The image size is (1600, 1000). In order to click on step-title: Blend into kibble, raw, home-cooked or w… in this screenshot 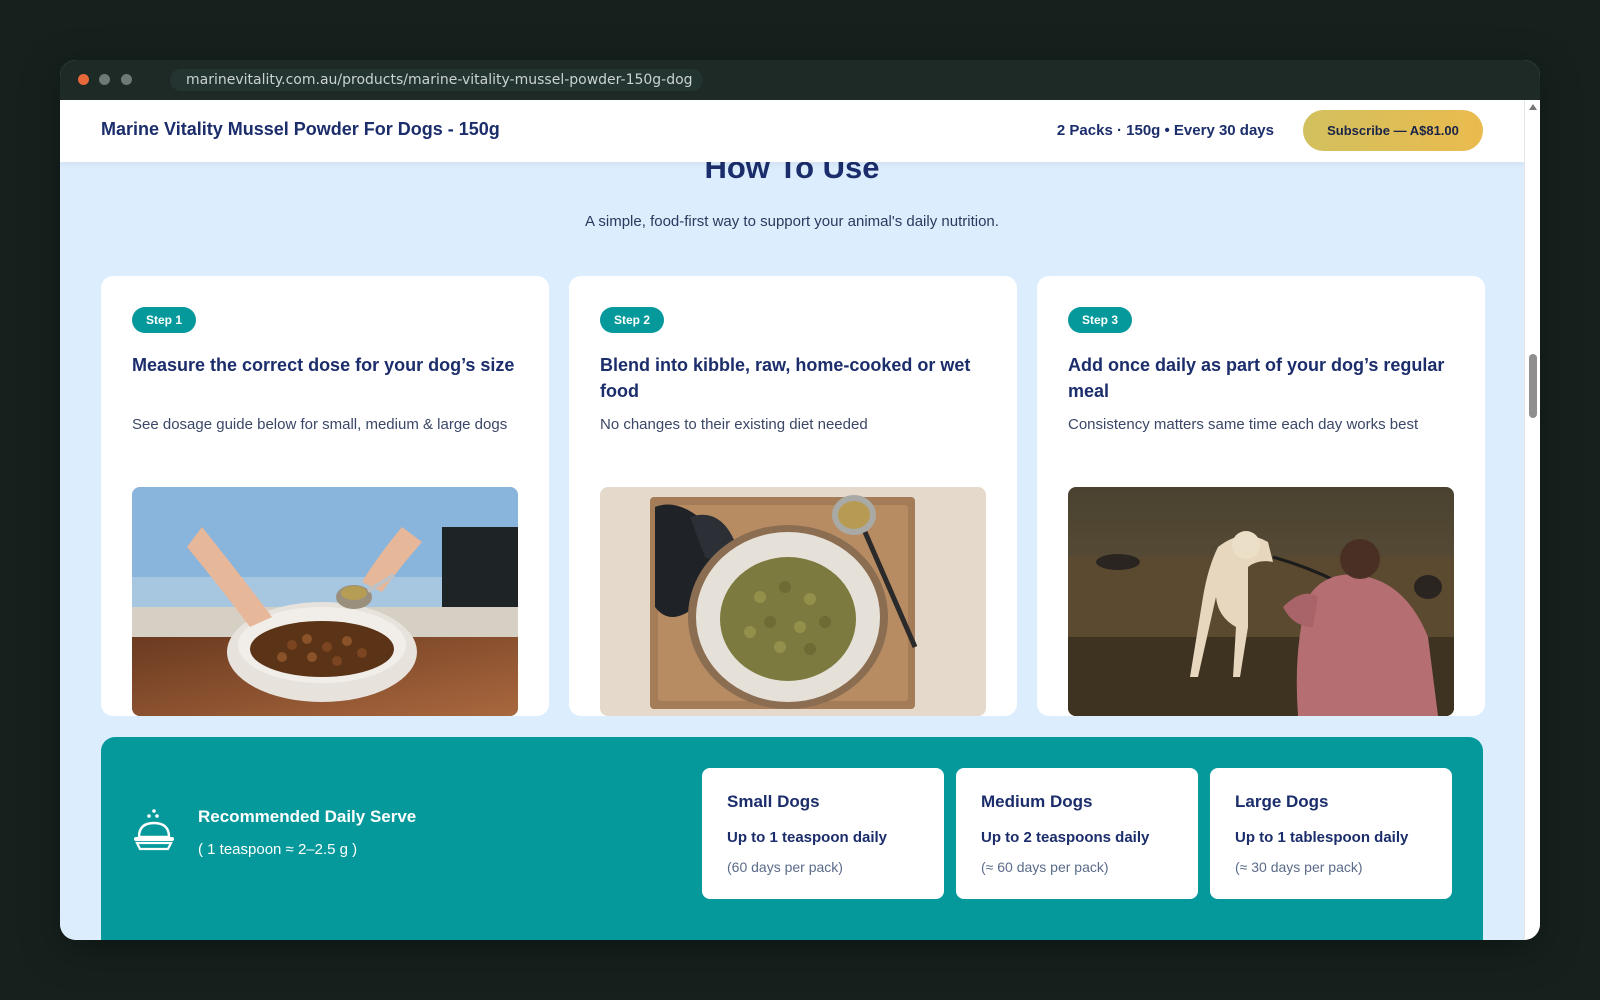, I will do `click(785, 378)`.